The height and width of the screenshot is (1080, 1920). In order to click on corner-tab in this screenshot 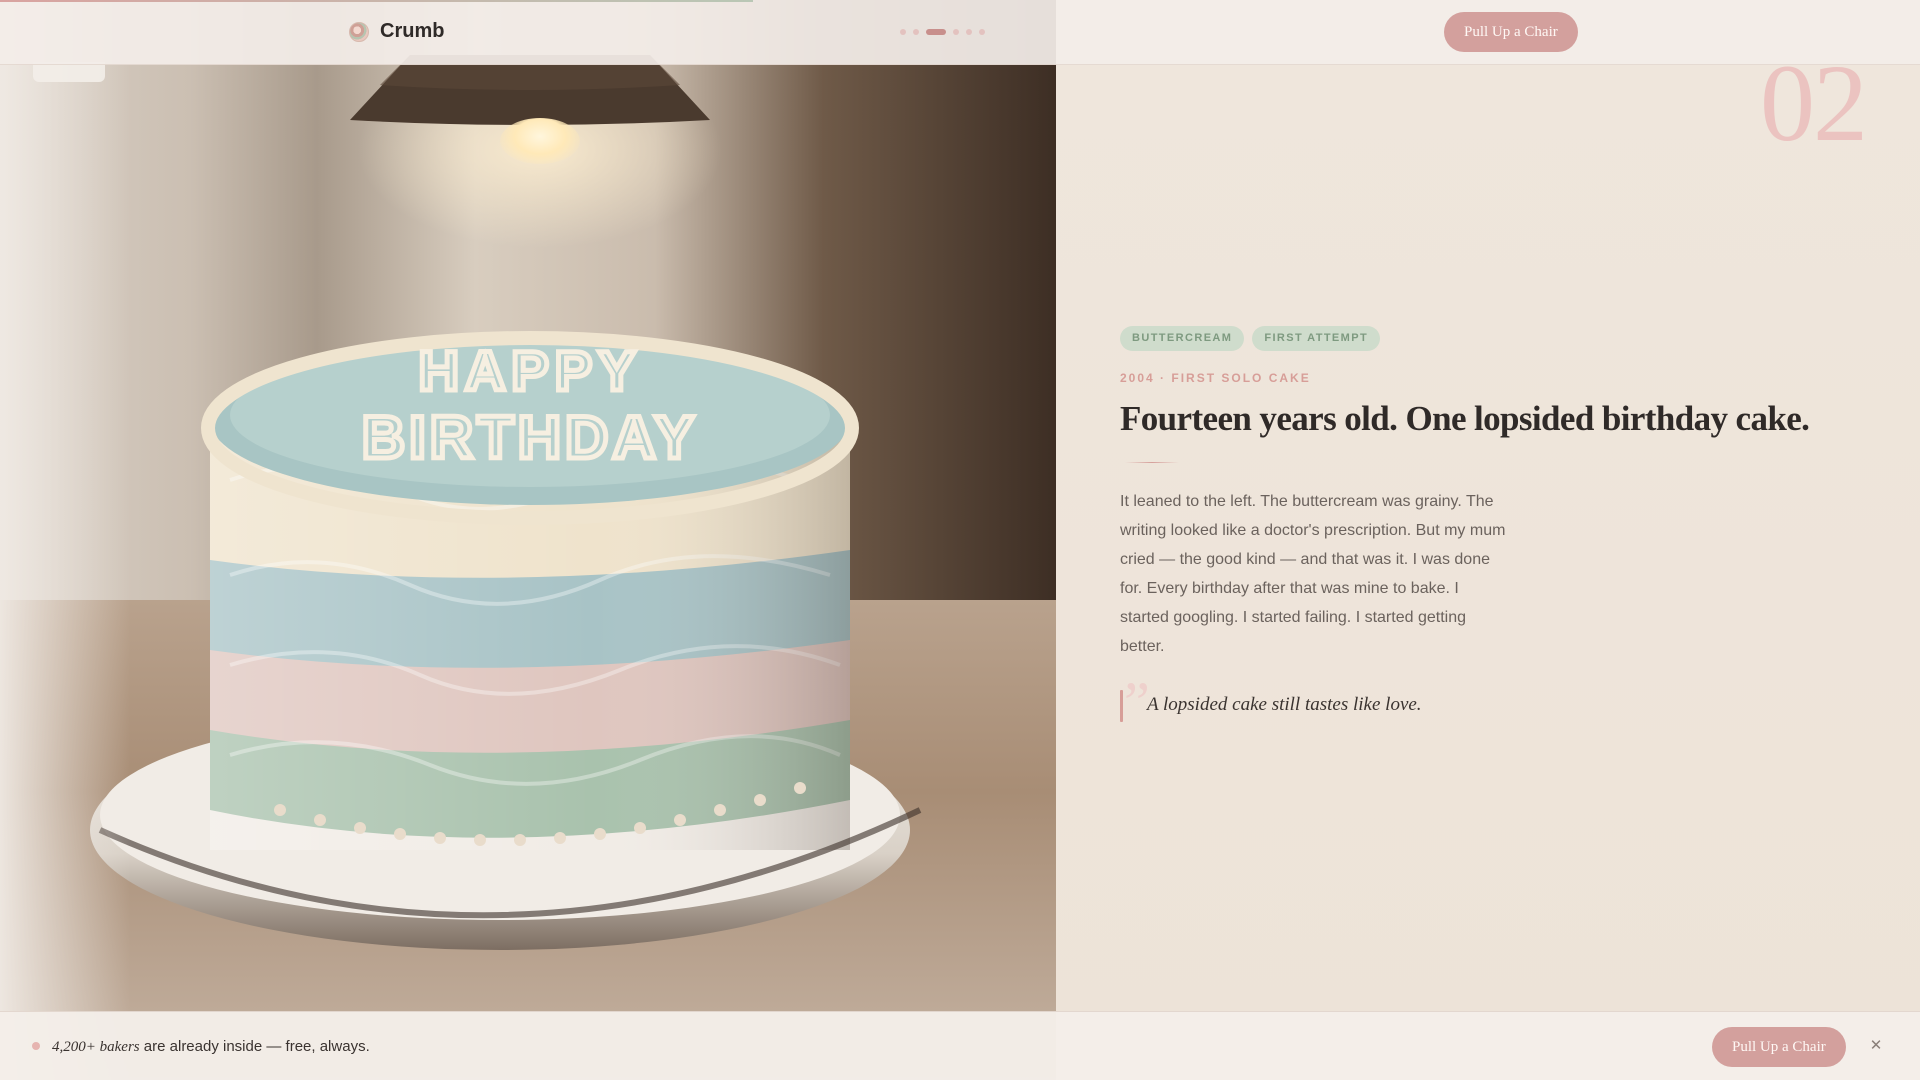, I will do `click(69, 72)`.